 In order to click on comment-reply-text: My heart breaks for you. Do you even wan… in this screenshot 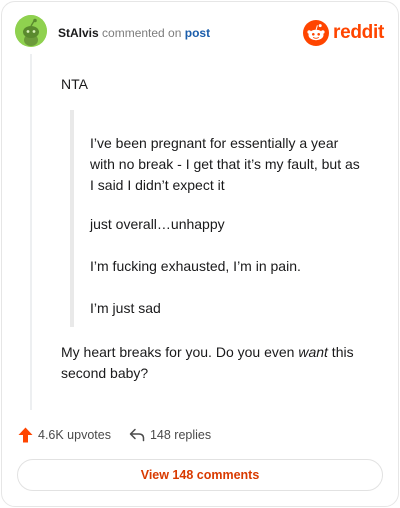, I will do `click(216, 363)`.